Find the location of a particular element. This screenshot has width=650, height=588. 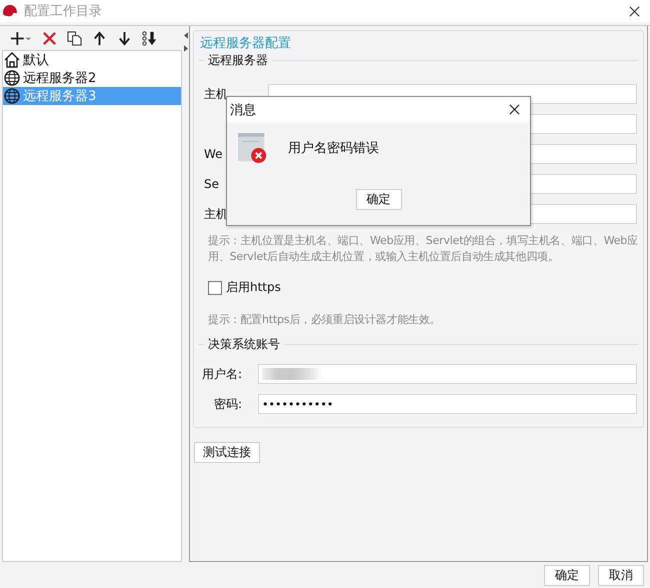

hint-text: 提示：配置https后，必须重启设计器才能生效。 is located at coordinates (325, 320).